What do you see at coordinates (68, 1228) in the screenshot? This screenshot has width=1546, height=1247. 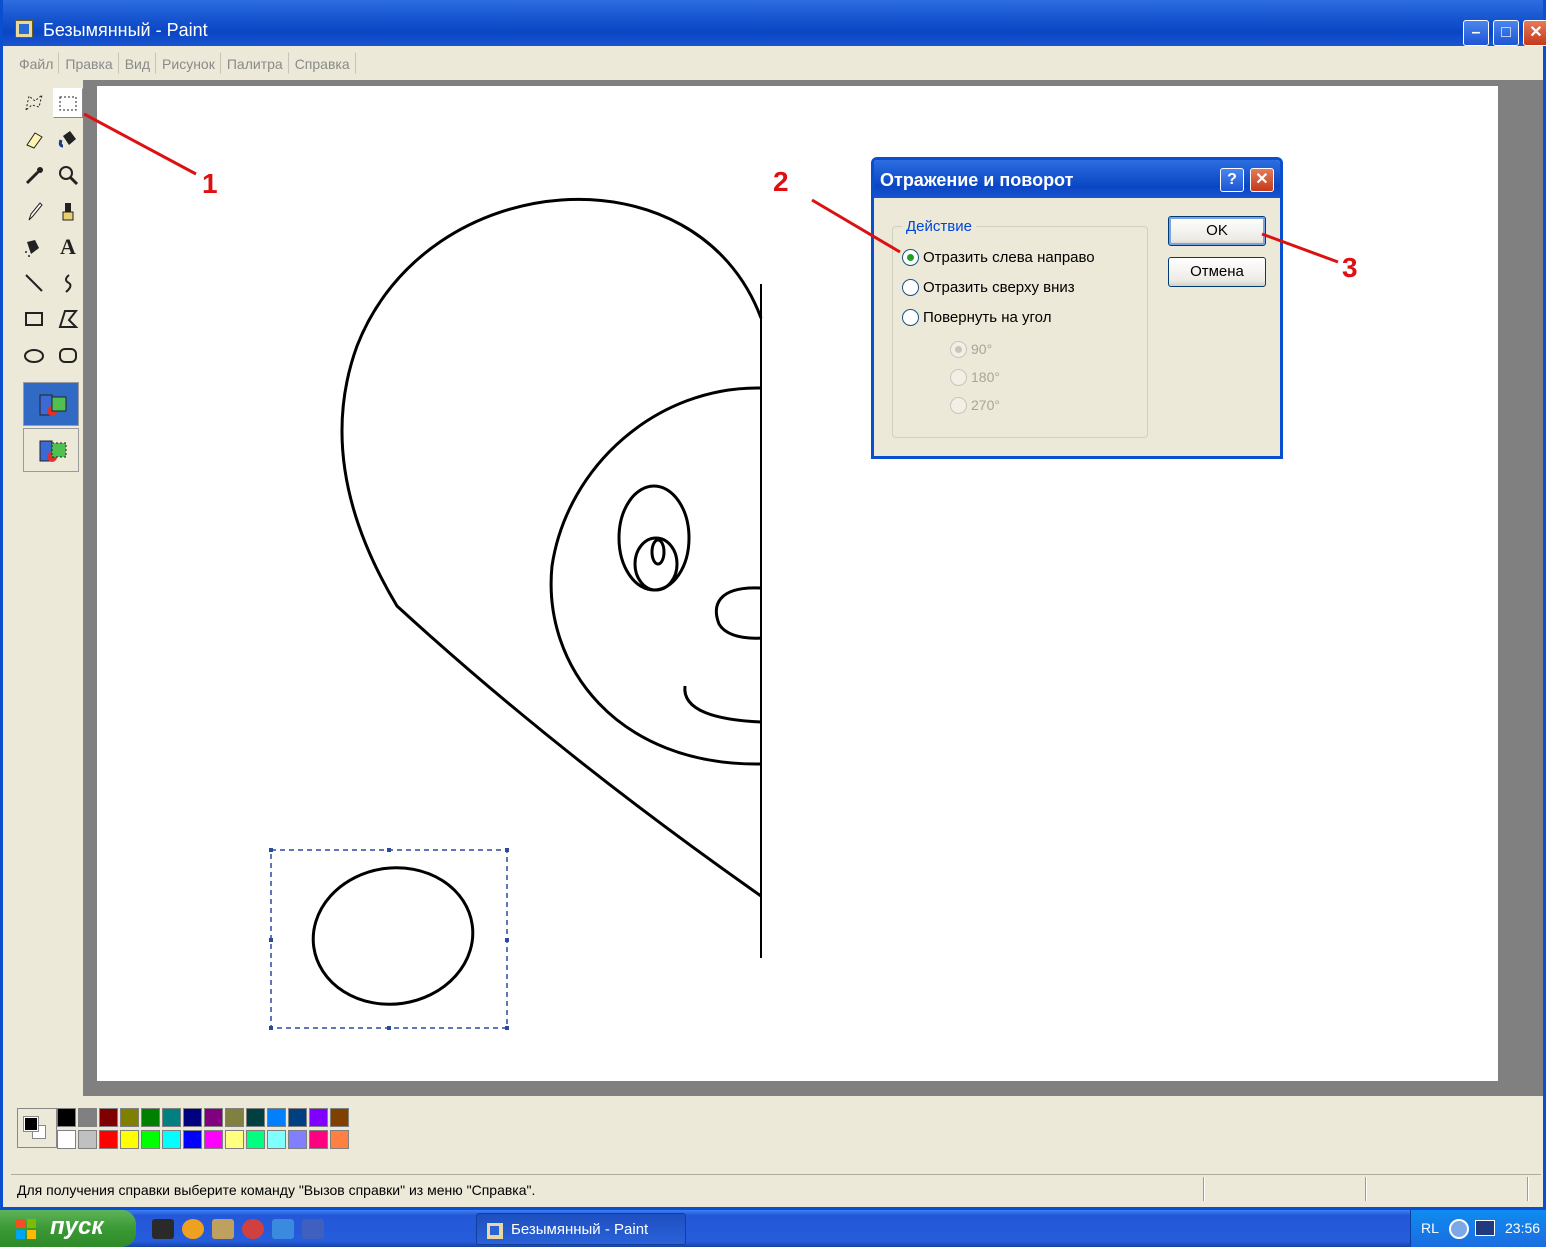 I see `start-button: пуск` at bounding box center [68, 1228].